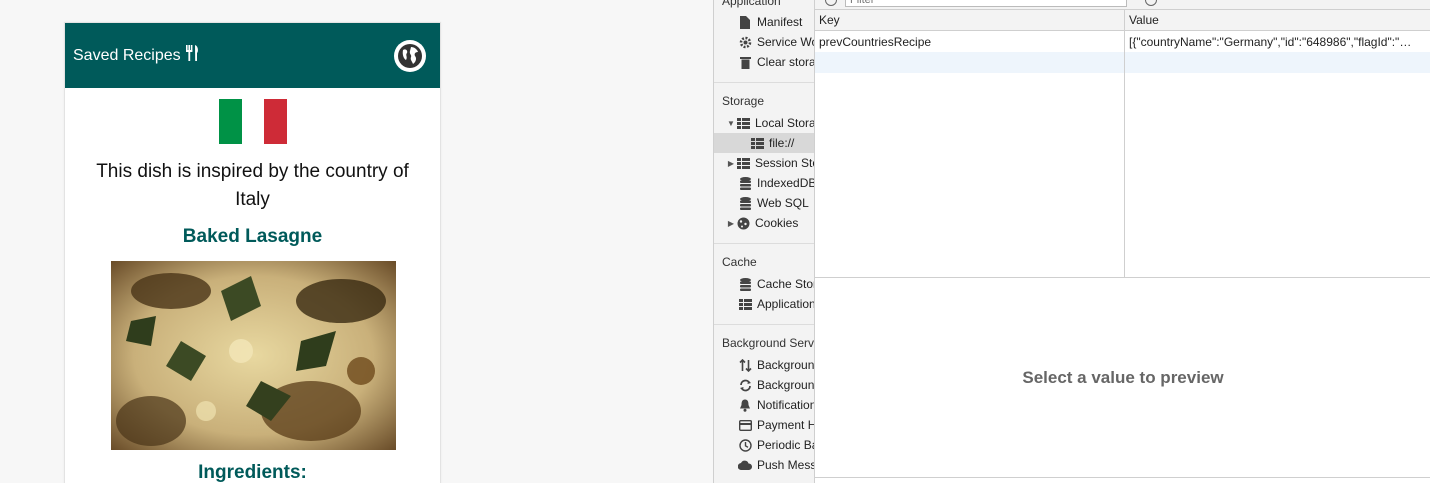 Image resolution: width=1430 pixels, height=483 pixels. Describe the element at coordinates (768, 343) in the screenshot. I see `sidebar-section-background-services: Background Services` at that location.